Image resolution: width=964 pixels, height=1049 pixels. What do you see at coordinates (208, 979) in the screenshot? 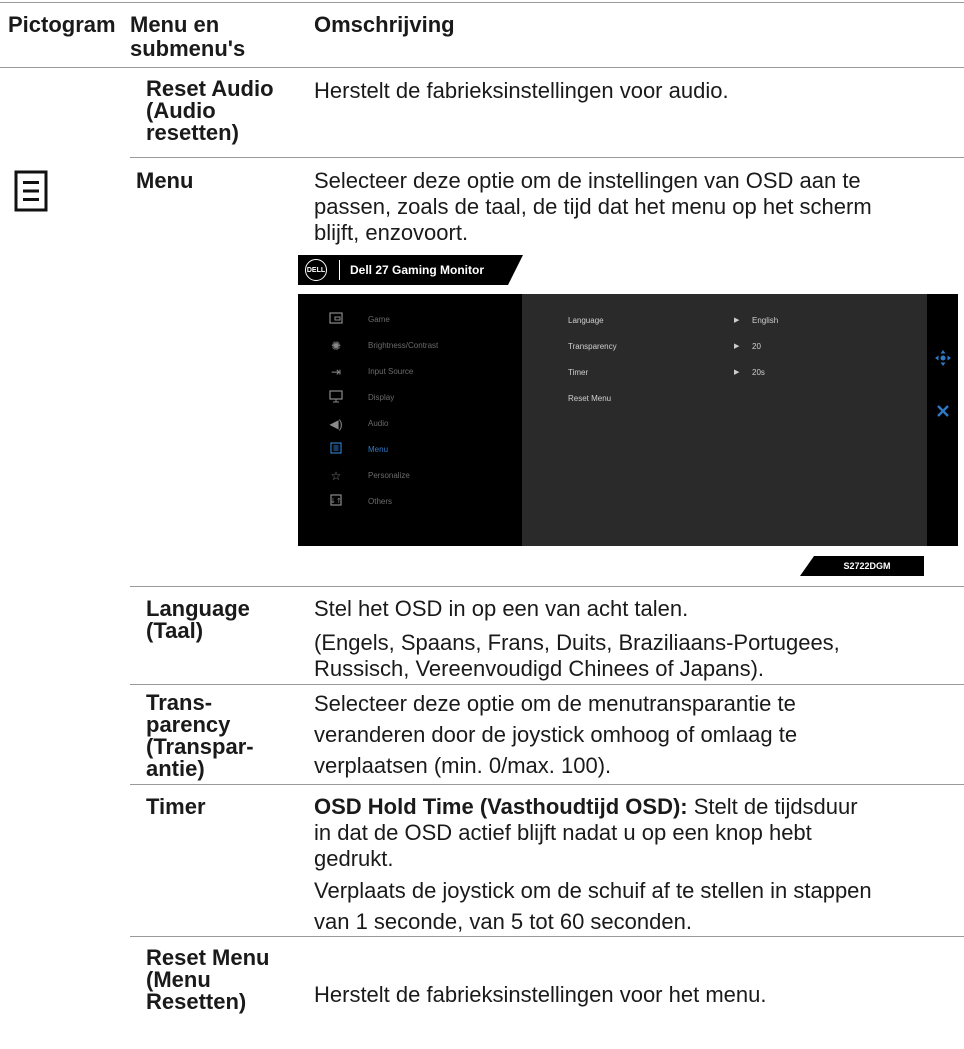
I see `term-reset-menu: Reset Menu (Menu Resetten)` at bounding box center [208, 979].